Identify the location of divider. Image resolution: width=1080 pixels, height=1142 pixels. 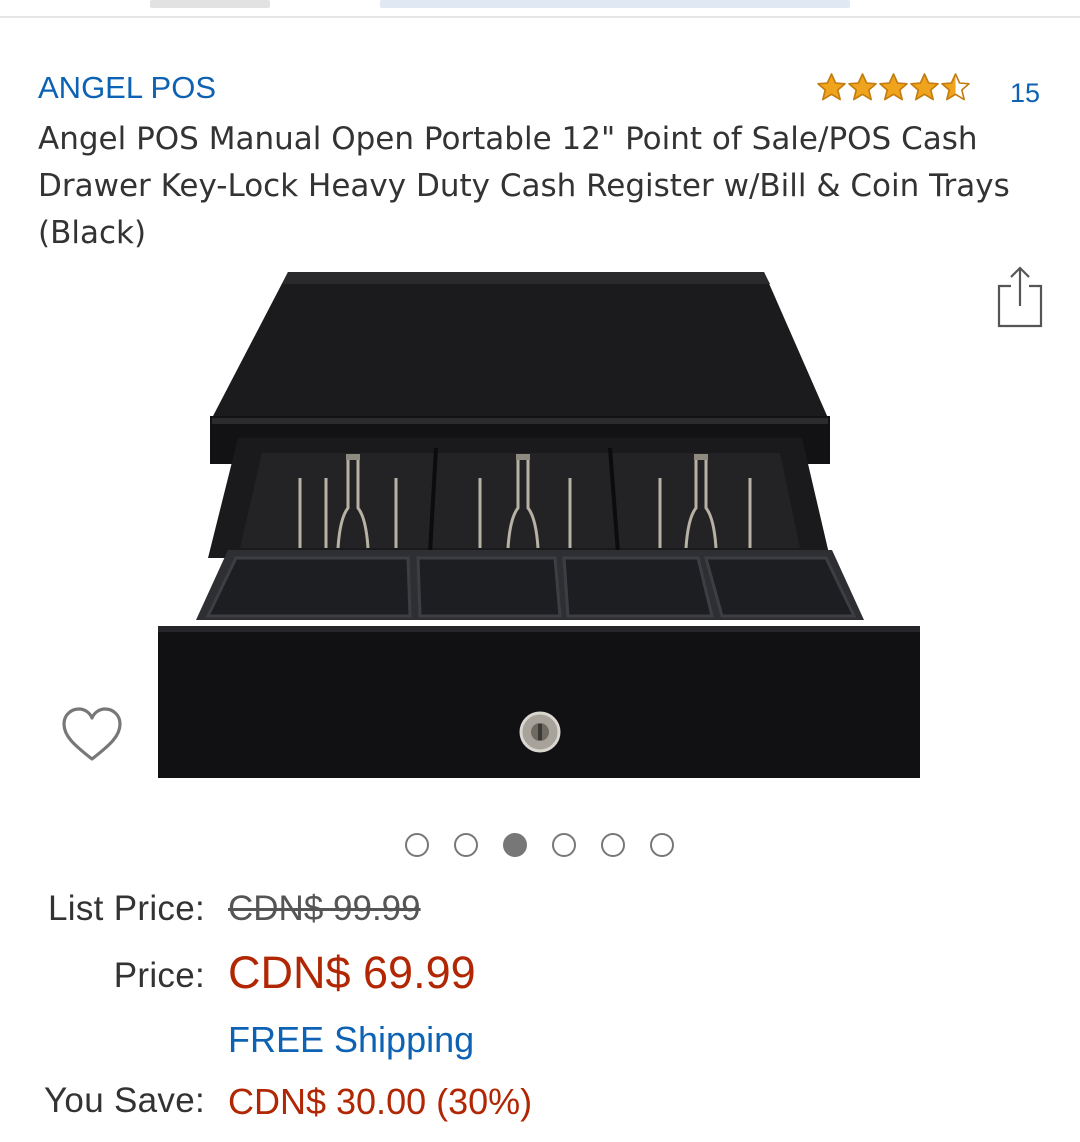
(540, 17).